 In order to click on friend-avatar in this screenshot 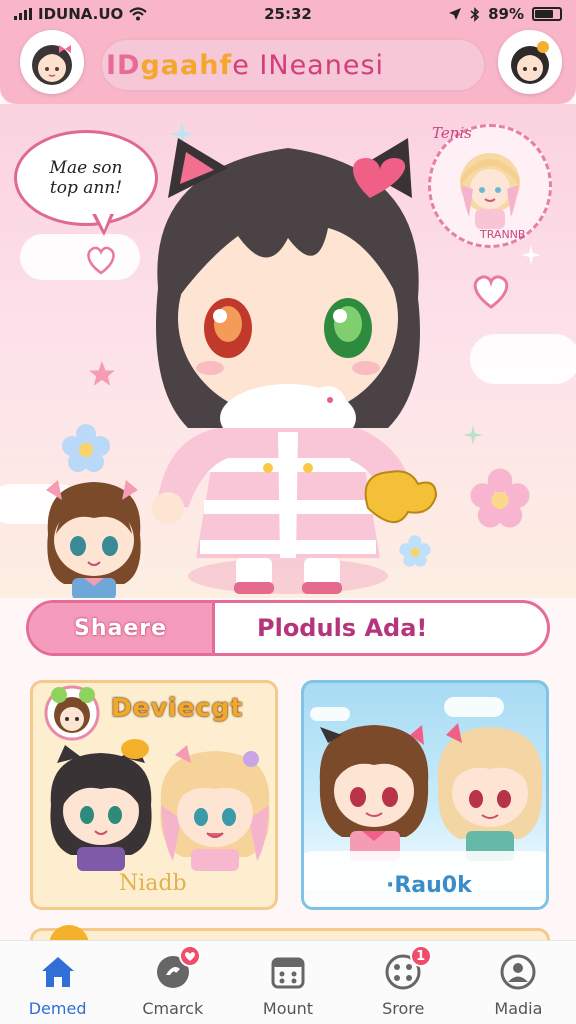, I will do `click(530, 62)`.